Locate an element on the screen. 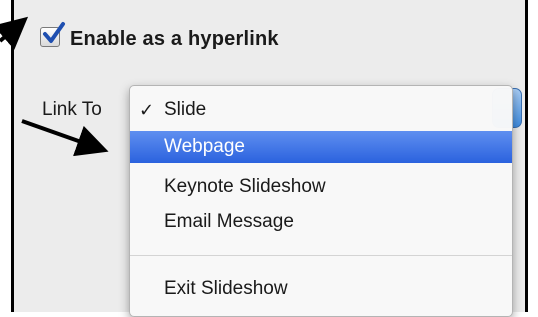 This screenshot has height=317, width=538. link-to-label: Link To is located at coordinates (72, 109).